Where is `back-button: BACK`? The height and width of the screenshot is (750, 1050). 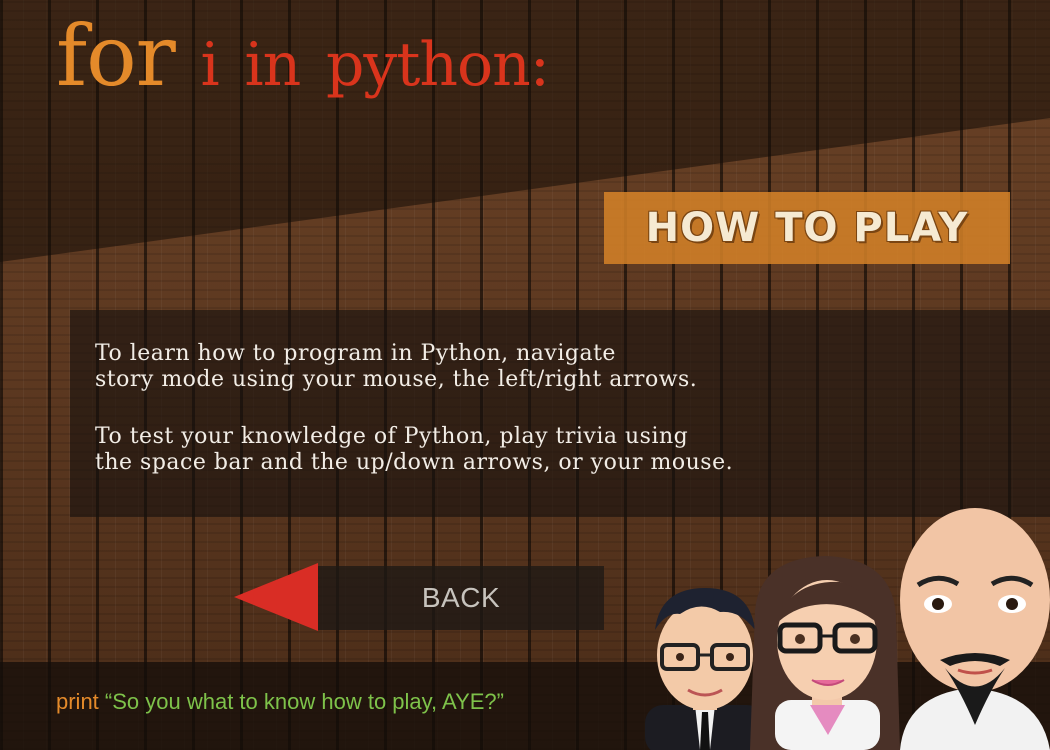
back-button: BACK is located at coordinates (461, 598).